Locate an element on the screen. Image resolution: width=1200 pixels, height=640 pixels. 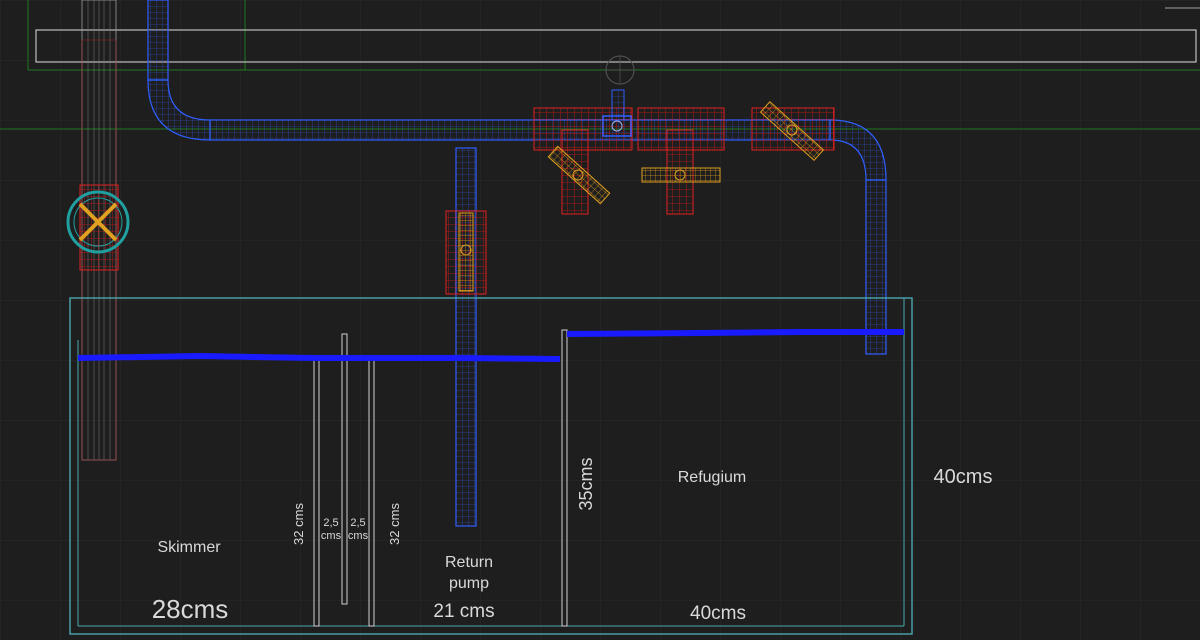
label-refugium: Refugium is located at coordinates (712, 477).